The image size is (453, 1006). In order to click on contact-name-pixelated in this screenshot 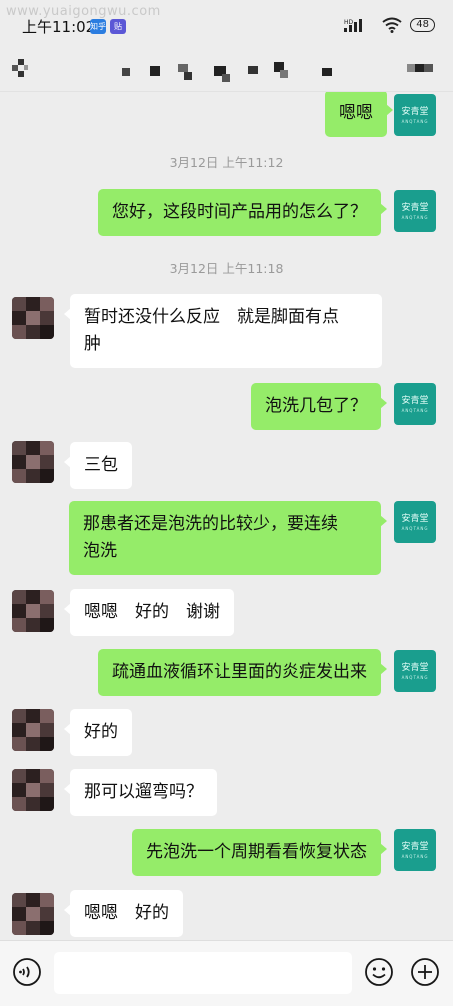, I will do `click(227, 72)`.